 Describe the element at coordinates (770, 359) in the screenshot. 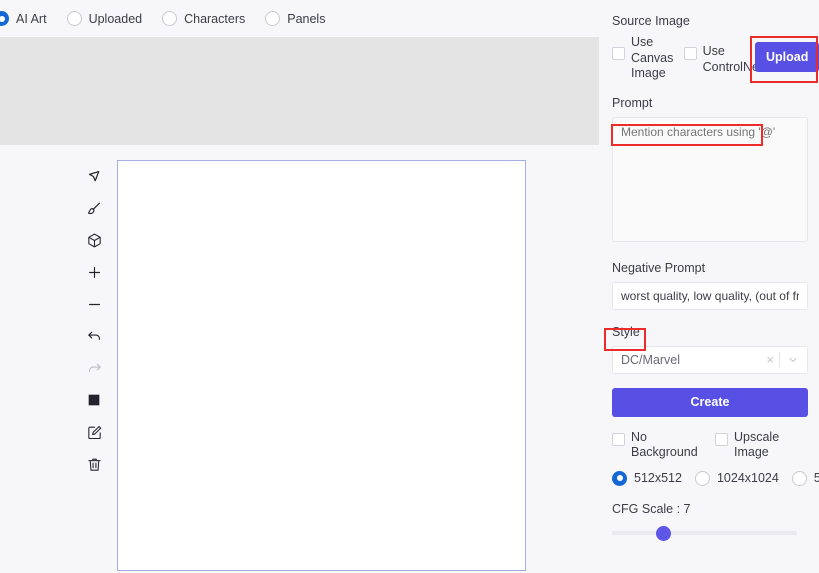

I see `clear-icon: ×` at that location.